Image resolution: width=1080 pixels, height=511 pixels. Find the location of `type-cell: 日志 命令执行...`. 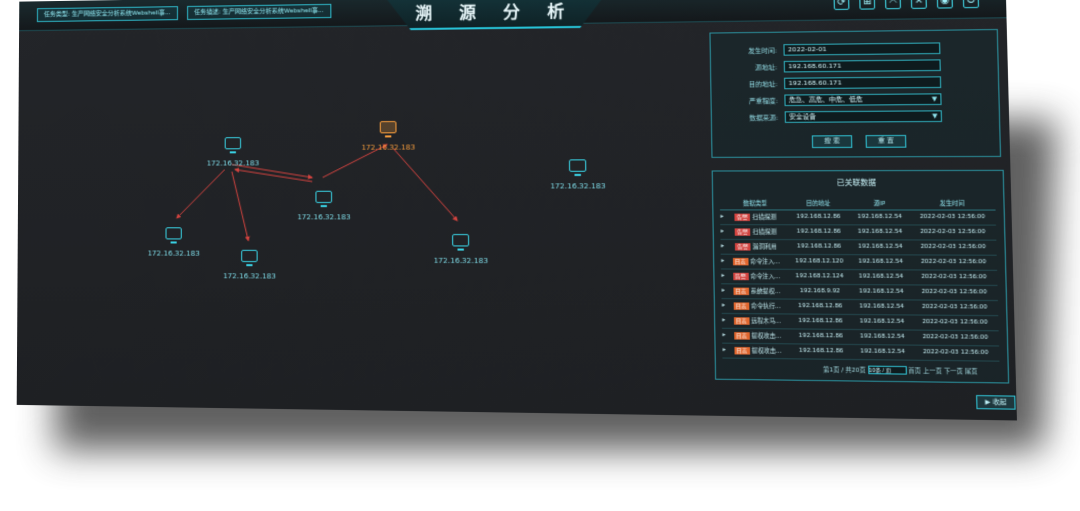

type-cell: 日志 命令执行... is located at coordinates (756, 305).